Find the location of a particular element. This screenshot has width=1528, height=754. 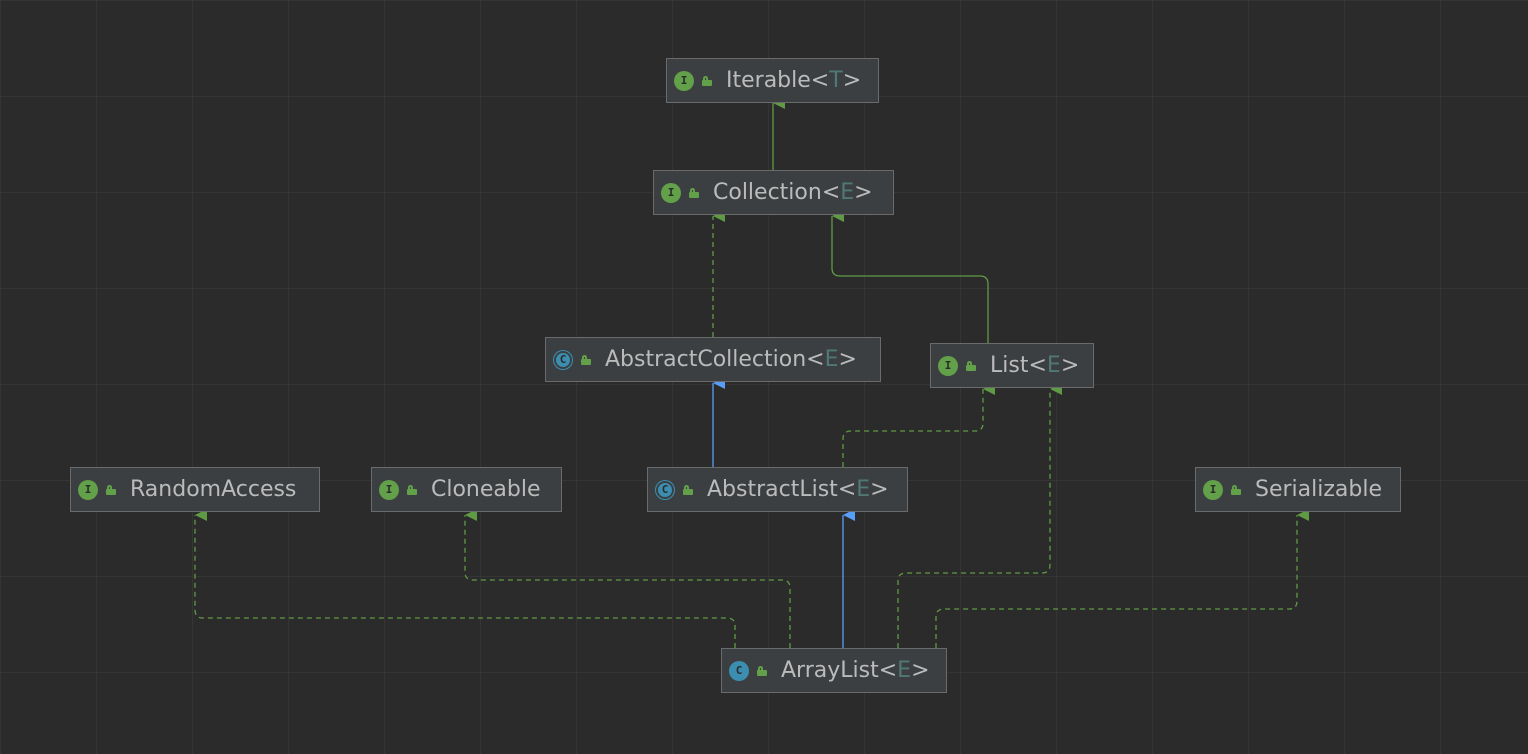

node-array-list: C ArrayList < E > is located at coordinates (834, 670).